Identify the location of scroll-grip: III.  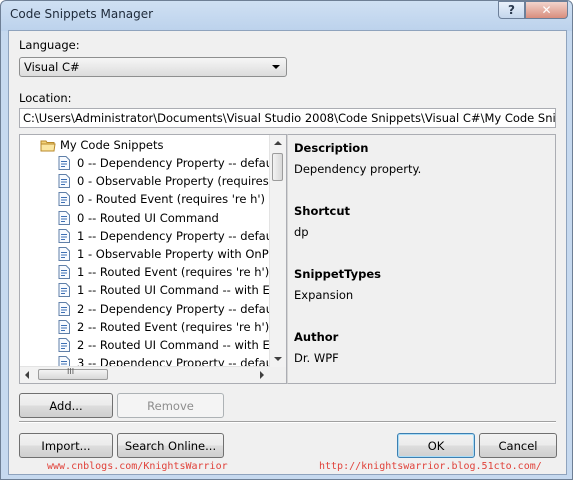
(71, 371).